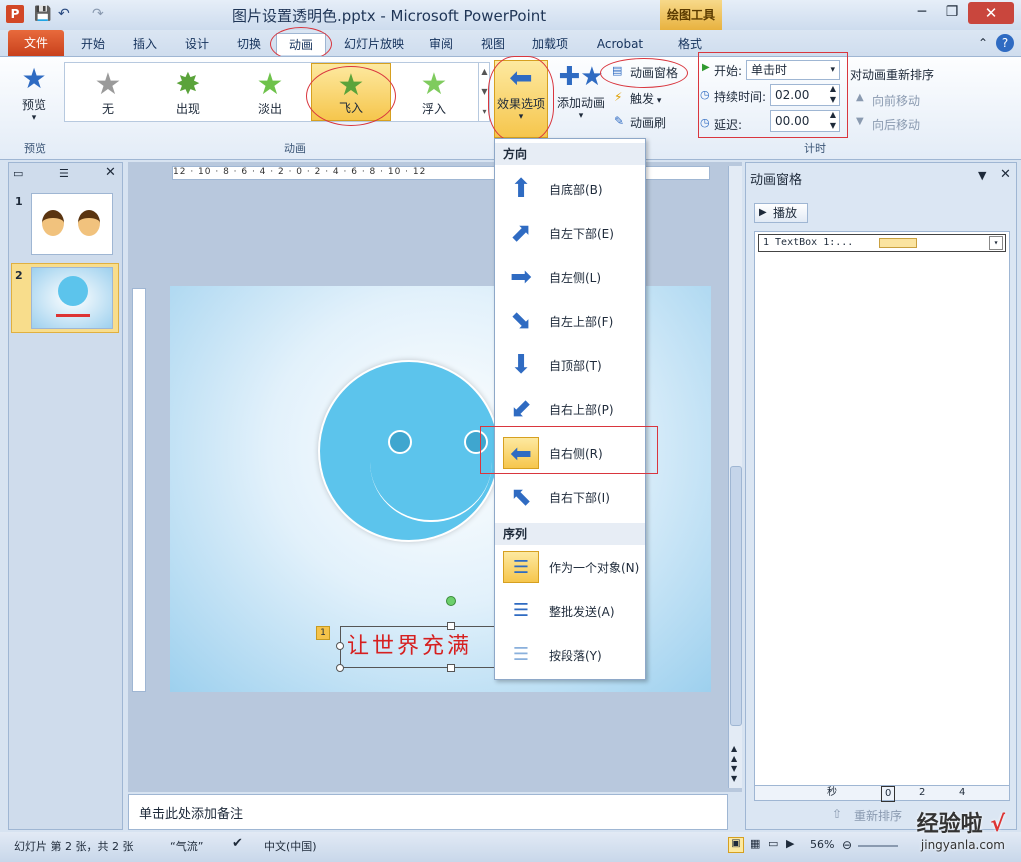 The width and height of the screenshot is (1021, 862). Describe the element at coordinates (763, 212) in the screenshot. I see `play-icon: ▶` at that location.